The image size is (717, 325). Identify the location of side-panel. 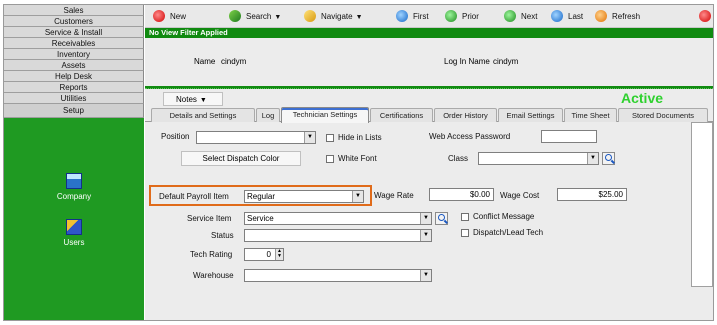
(702, 204).